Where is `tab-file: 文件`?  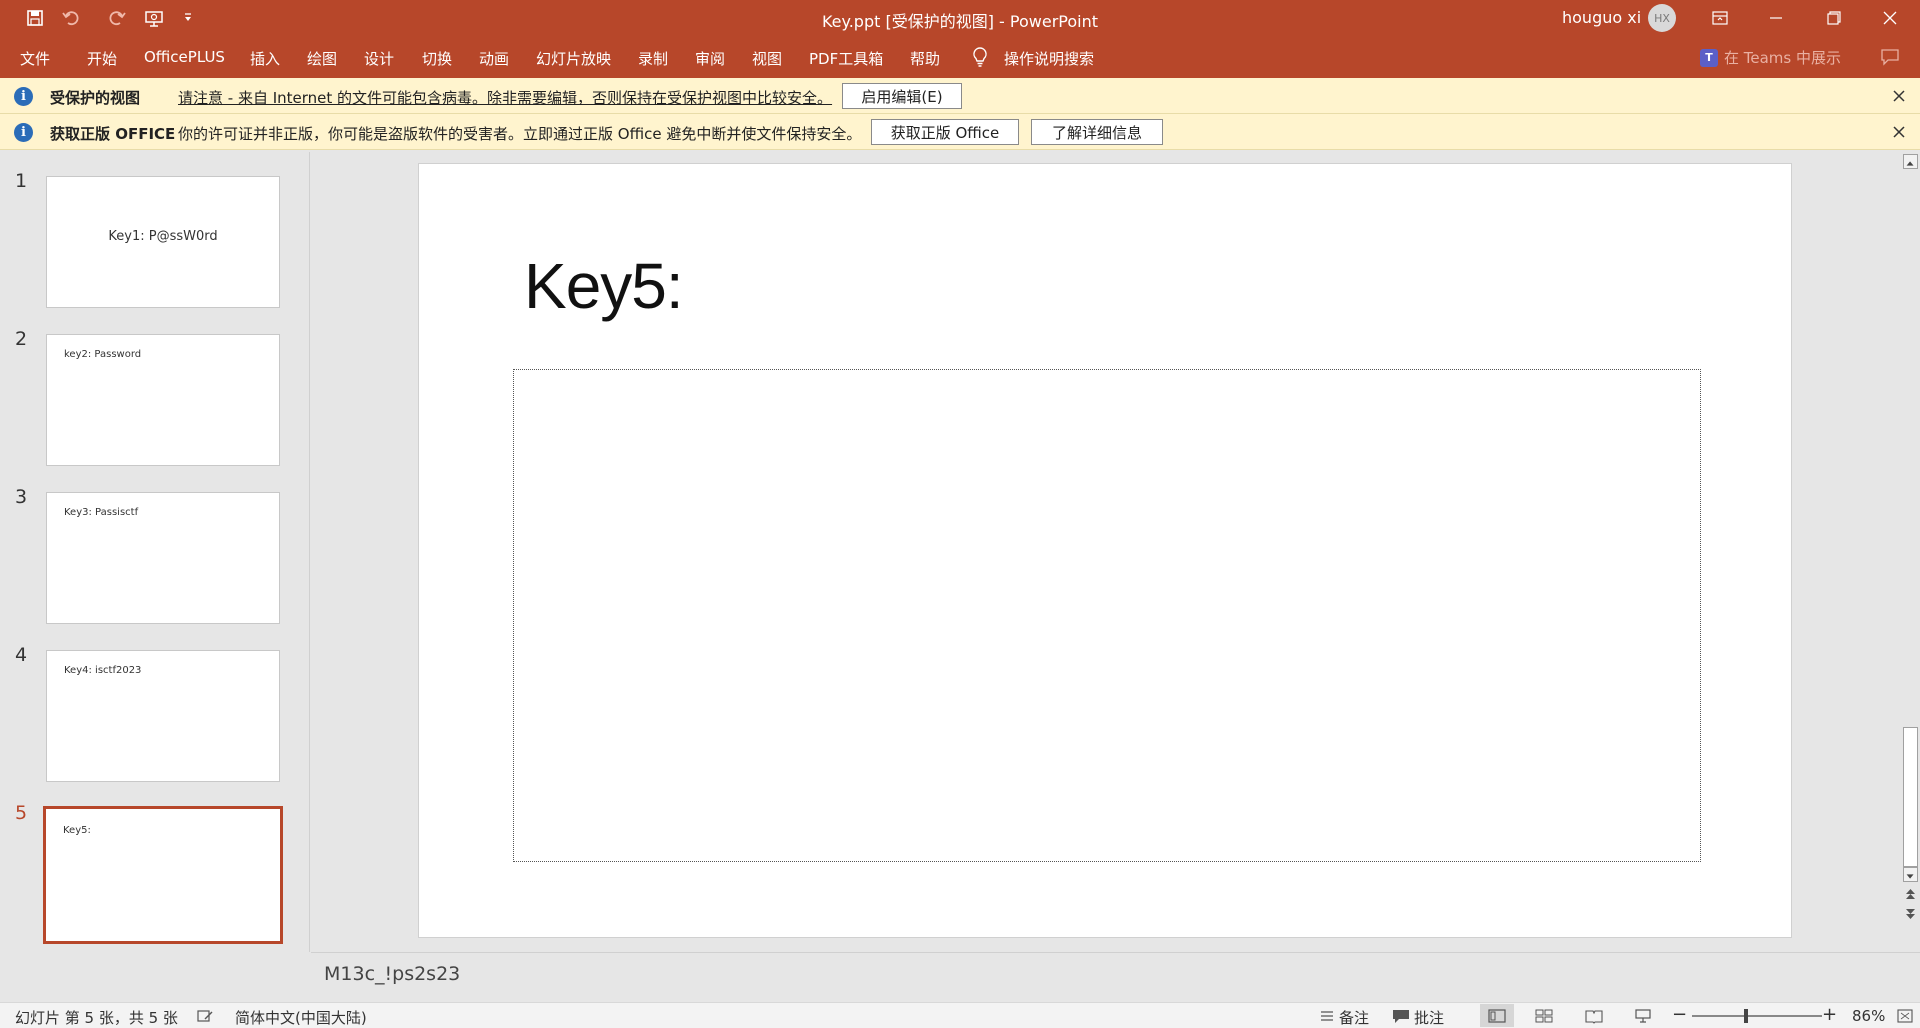
tab-file: 文件 is located at coordinates (35, 58).